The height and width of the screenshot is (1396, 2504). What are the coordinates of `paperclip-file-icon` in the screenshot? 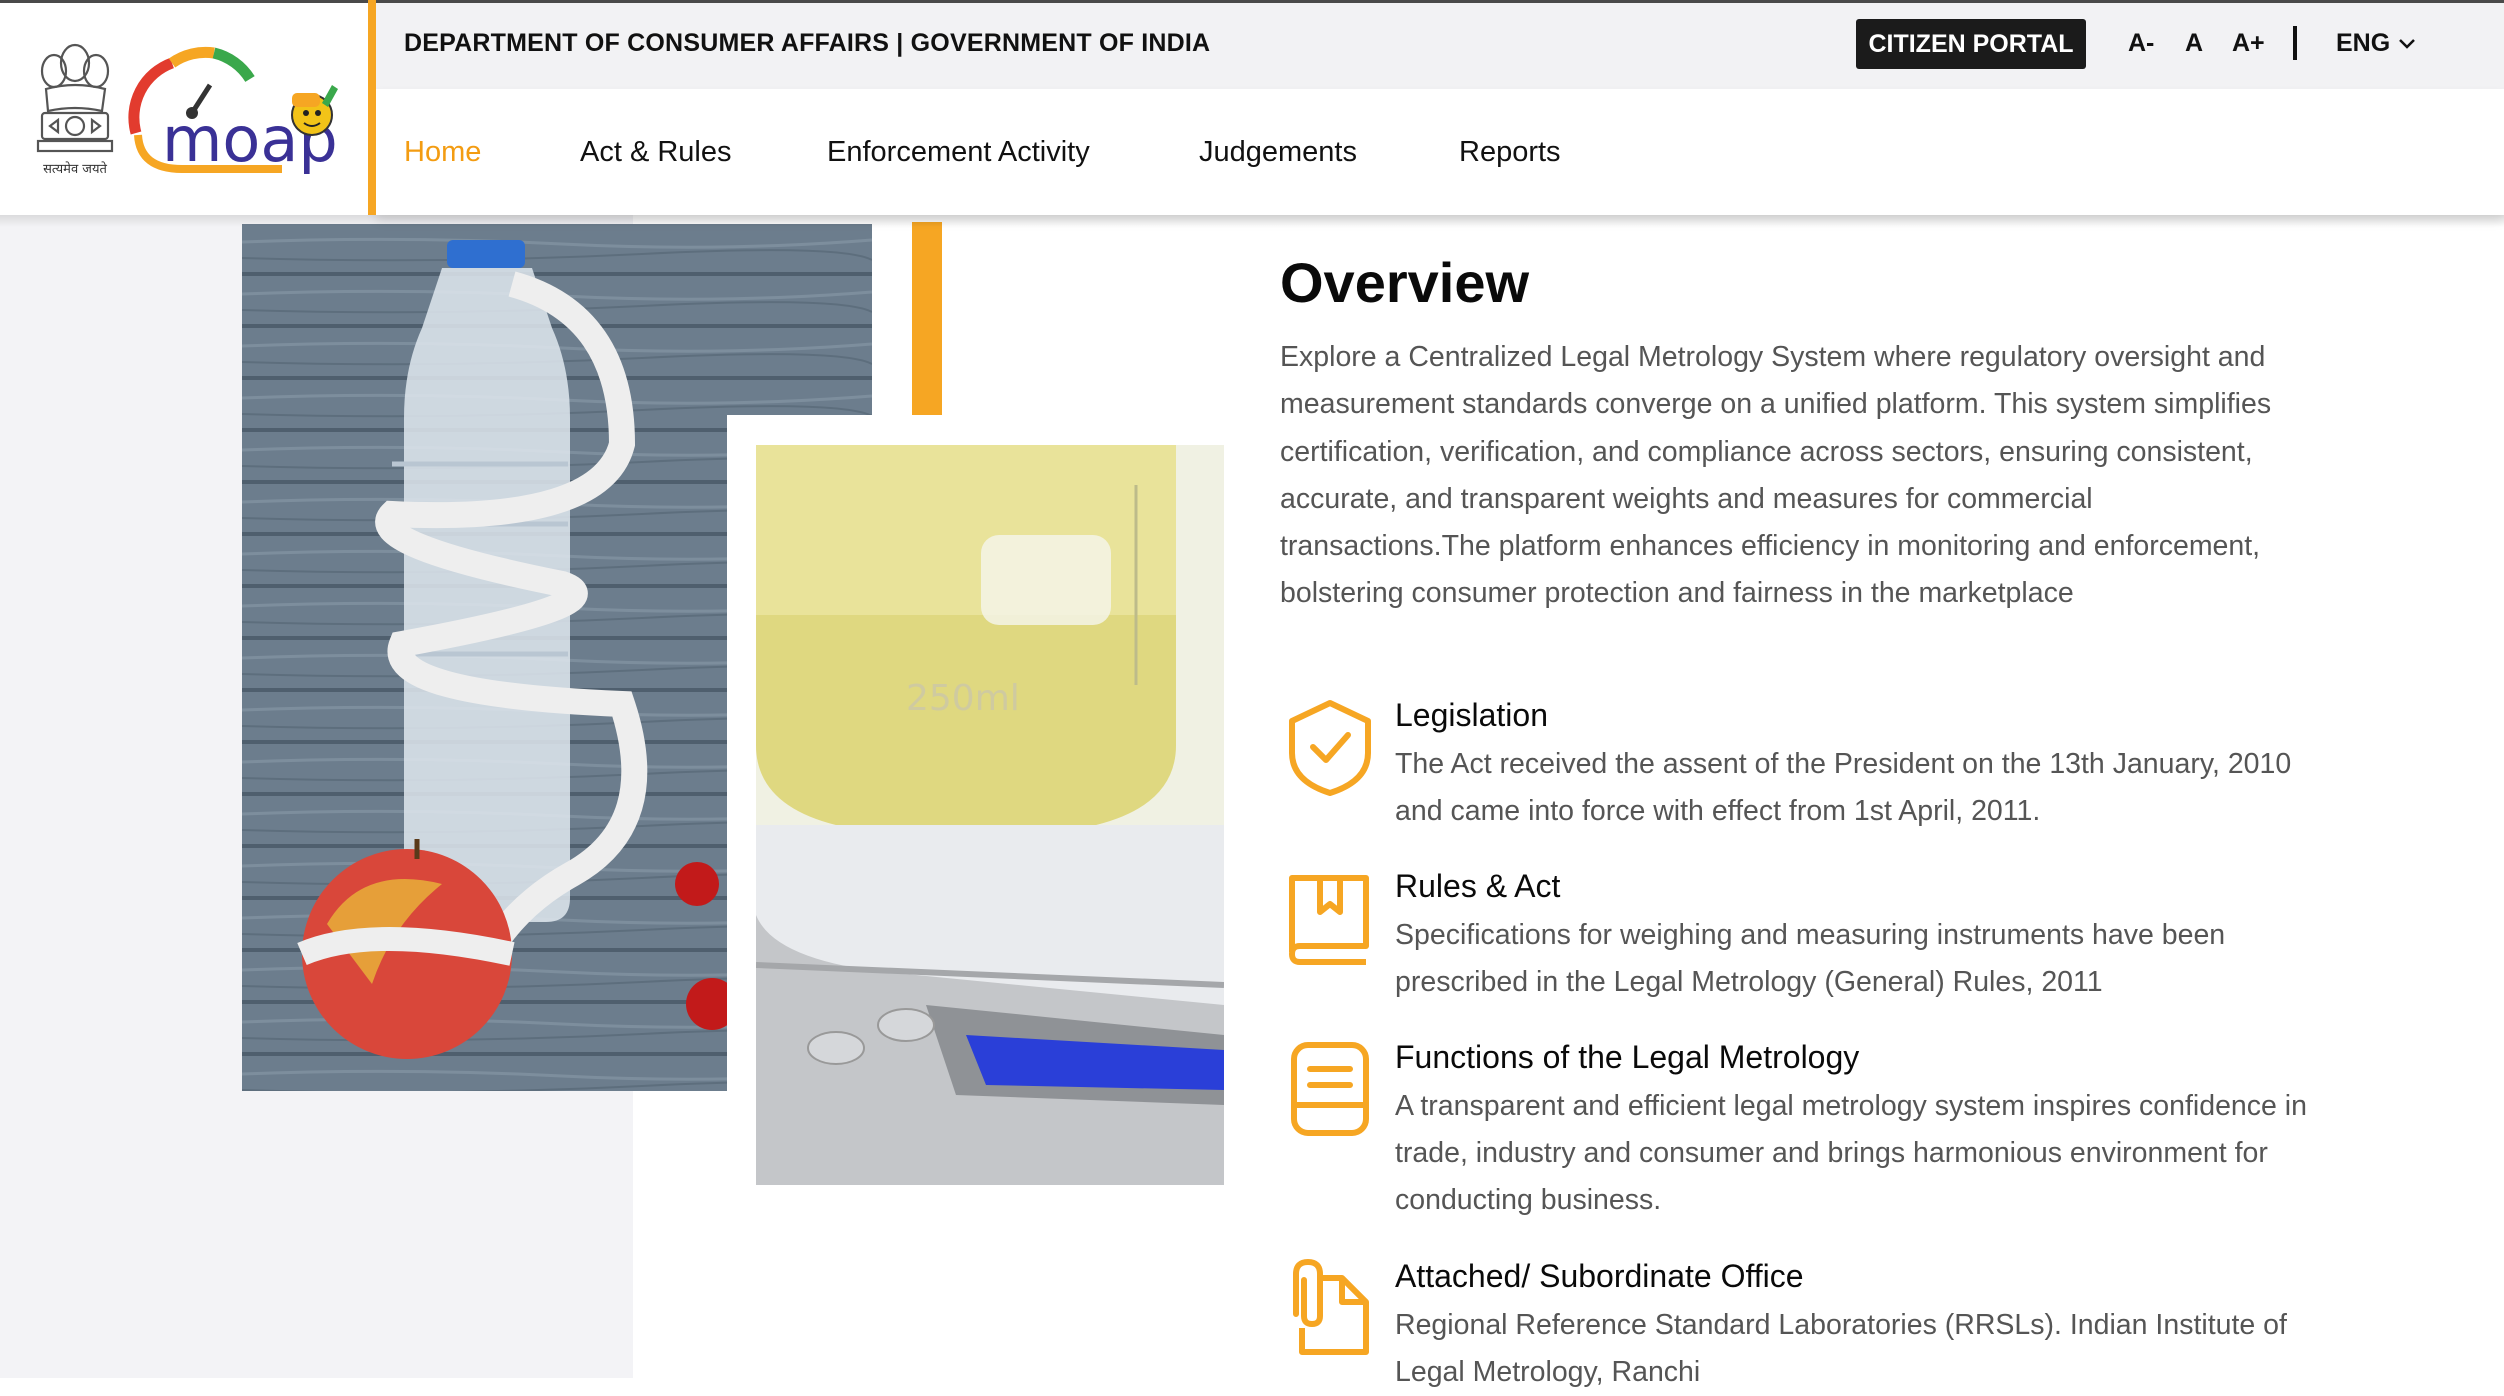 It's located at (1331, 1306).